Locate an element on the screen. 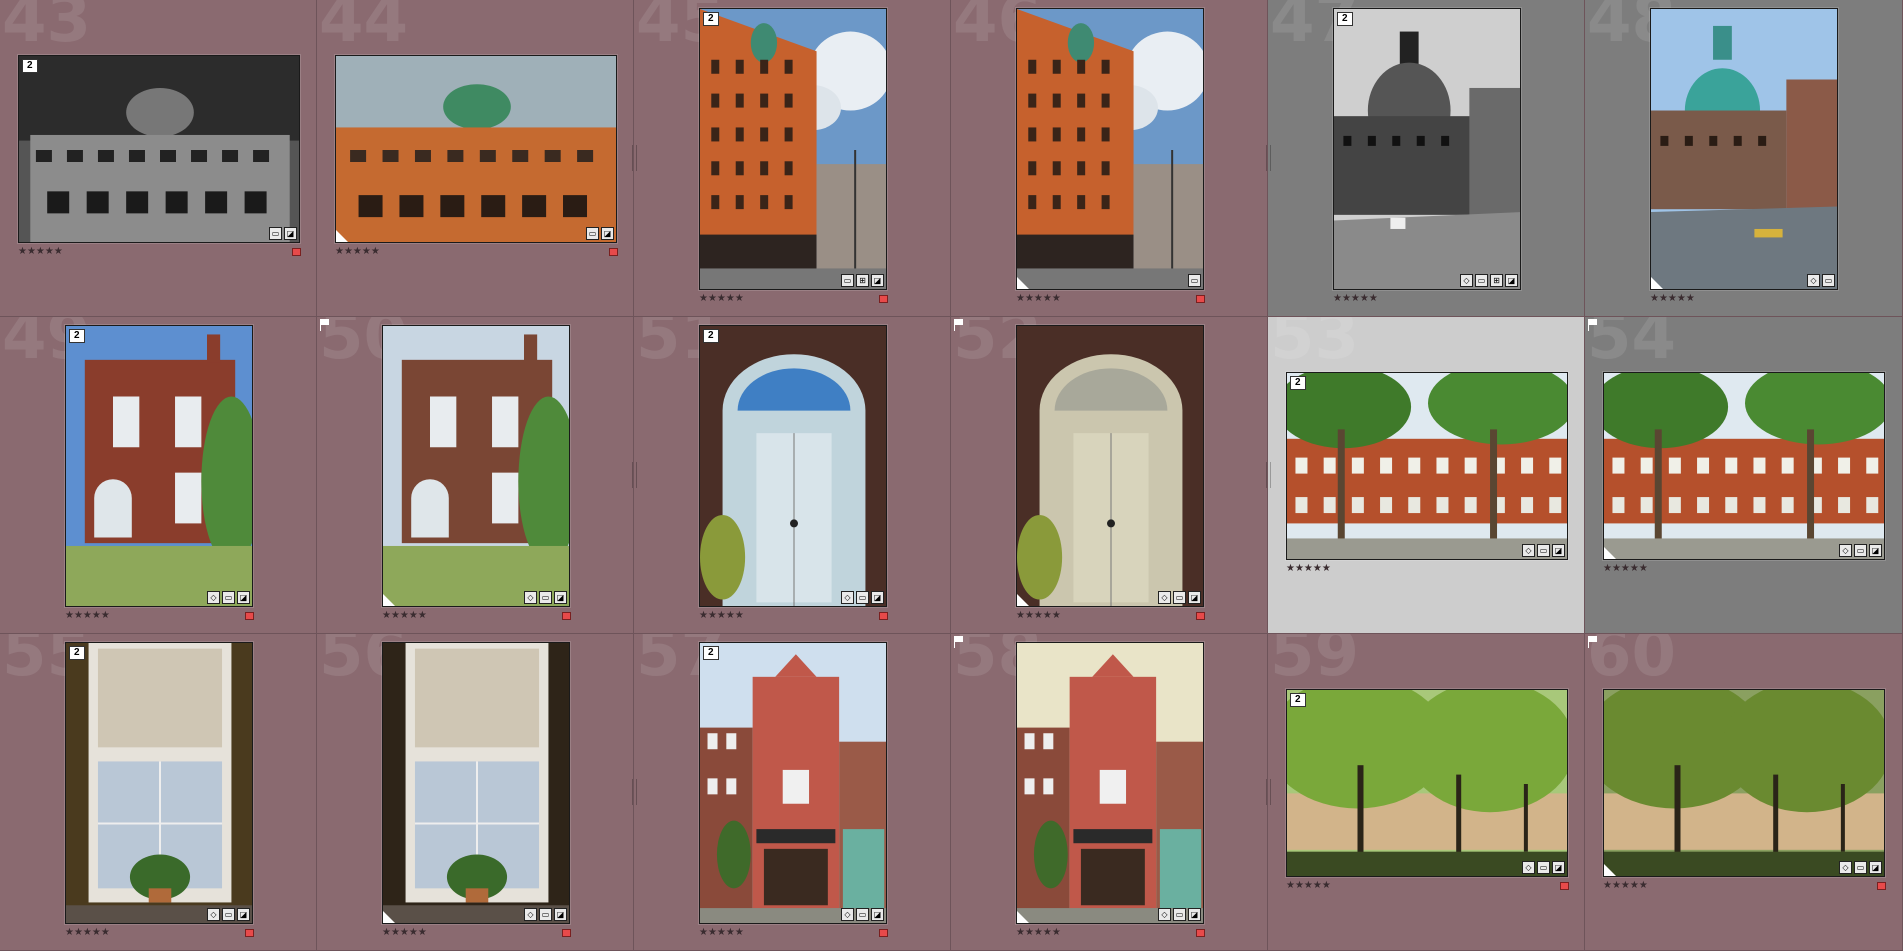 Image resolution: width=1903 pixels, height=951 pixels. grid-cell: 49 2 ◇ ▭ ◪ ★★★★★ is located at coordinates (158, 475).